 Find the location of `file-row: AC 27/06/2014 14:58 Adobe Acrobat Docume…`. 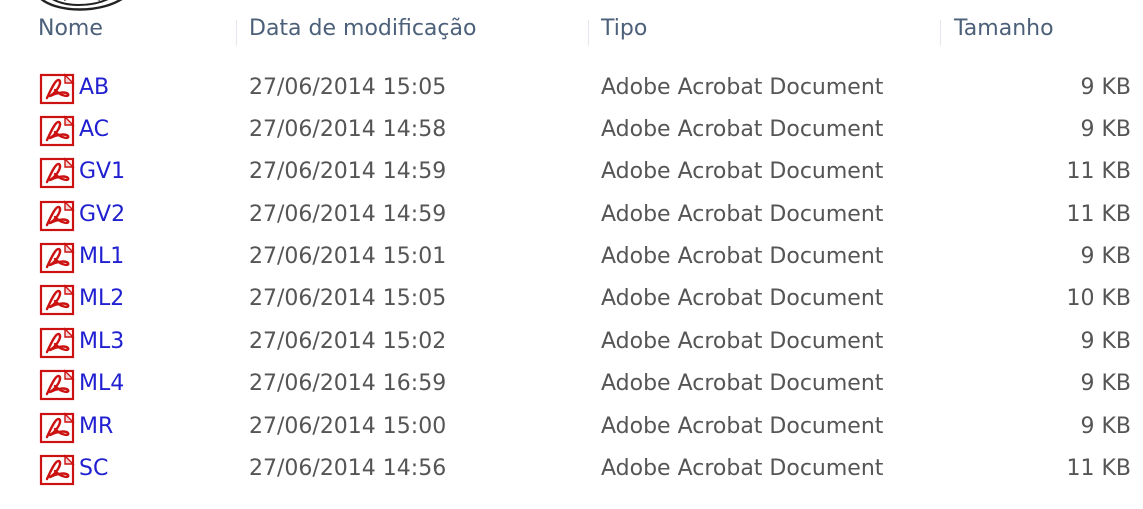

file-row: AC 27/06/2014 14:58 Adobe Acrobat Docume… is located at coordinates (571, 131).